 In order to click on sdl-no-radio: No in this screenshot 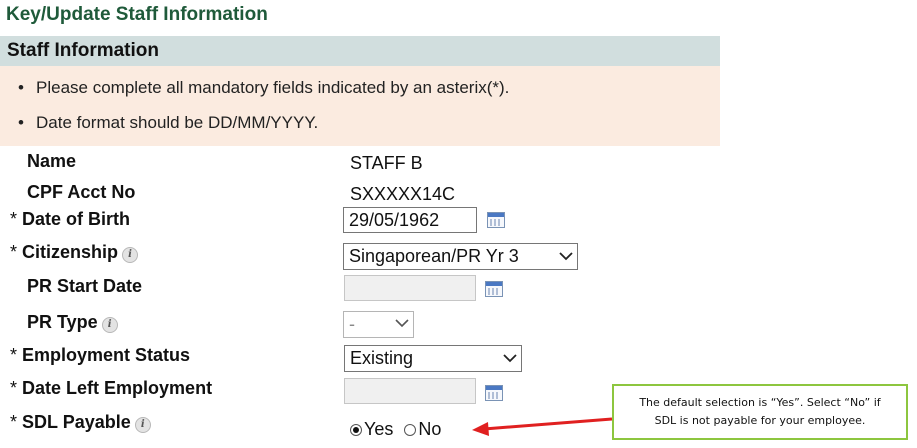, I will do `click(422, 429)`.